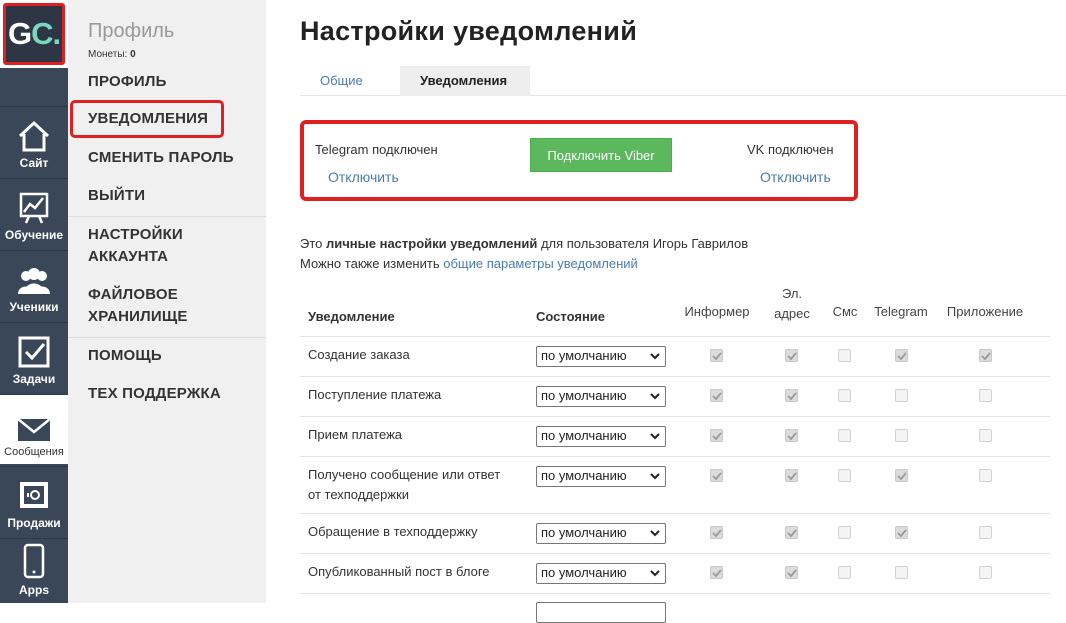  What do you see at coordinates (341, 81) in the screenshot?
I see `tab-general: Общие` at bounding box center [341, 81].